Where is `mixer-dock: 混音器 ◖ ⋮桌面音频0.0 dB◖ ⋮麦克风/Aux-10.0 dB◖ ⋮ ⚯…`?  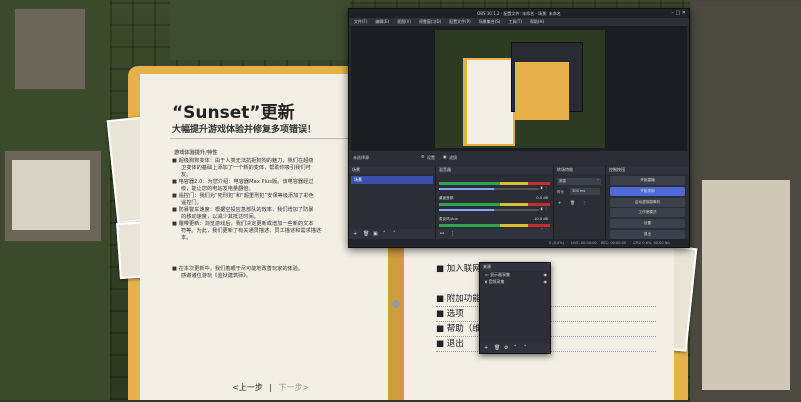
mixer-dock: 混音器 ◖ ⋮桌面音频0.0 dB◖ ⋮麦克风/Aux-10.0 dB◖ ⋮ ⚯… is located at coordinates (495, 202).